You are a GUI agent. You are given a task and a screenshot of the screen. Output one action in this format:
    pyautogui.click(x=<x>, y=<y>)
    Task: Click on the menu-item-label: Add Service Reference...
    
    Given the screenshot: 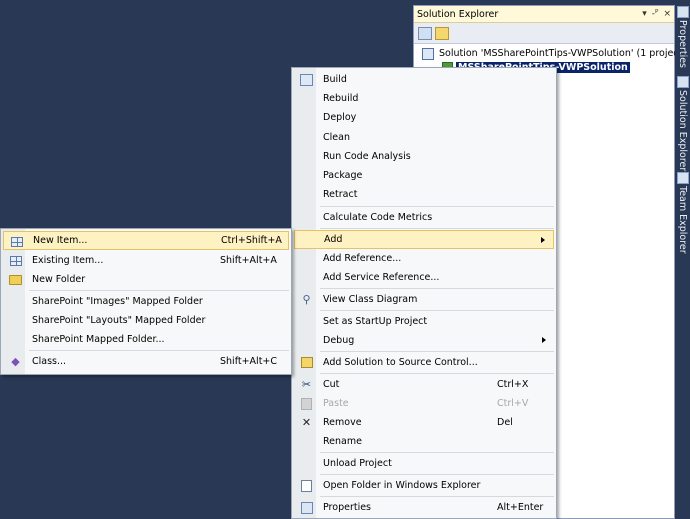 What is the action you would take?
    pyautogui.click(x=381, y=277)
    